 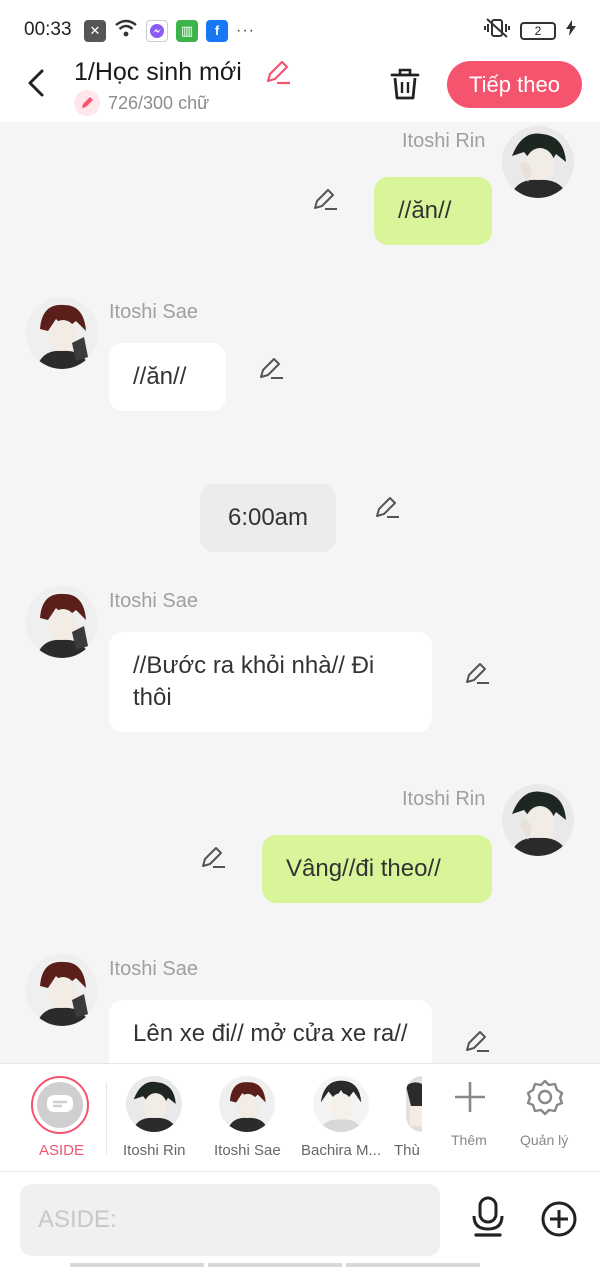 I want to click on add-icon, so click(x=470, y=1097).